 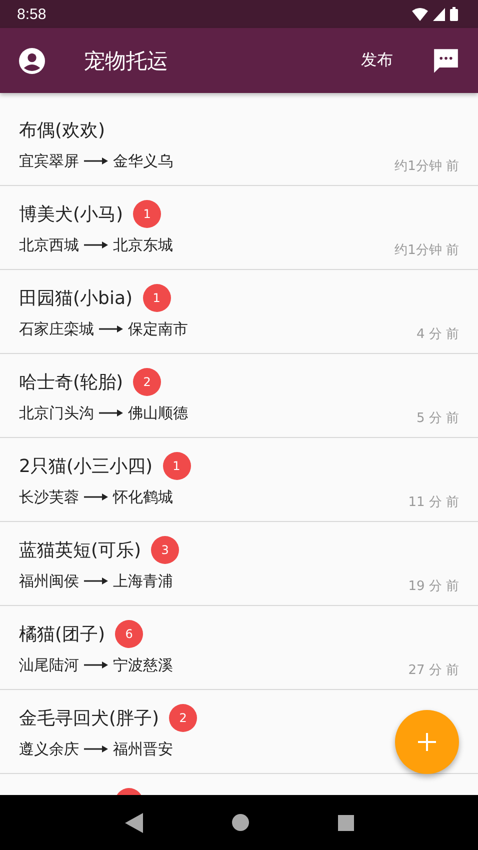 I want to click on destination-city: 北京东城, so click(x=143, y=245).